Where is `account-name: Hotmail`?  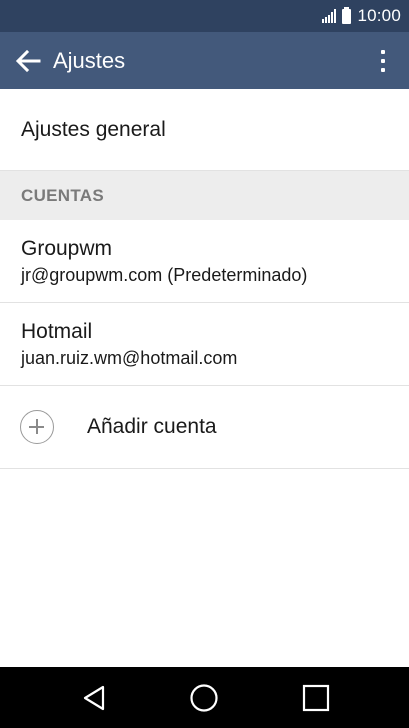
account-name: Hotmail is located at coordinates (57, 331).